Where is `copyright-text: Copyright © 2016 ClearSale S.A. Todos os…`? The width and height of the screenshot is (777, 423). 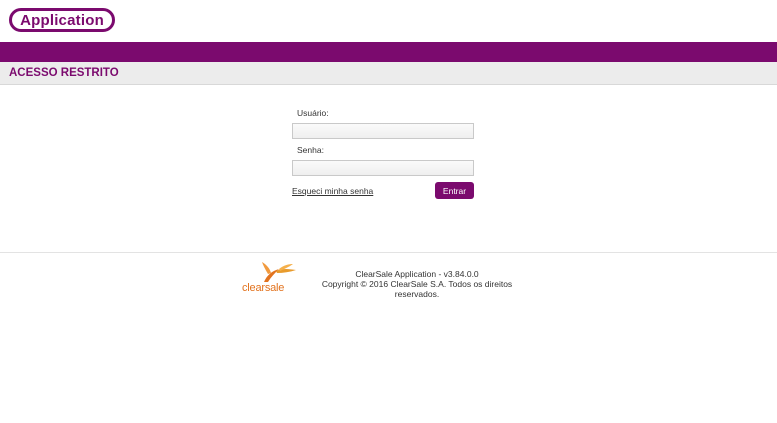
copyright-text: Copyright © 2016 ClearSale S.A. Todos os… is located at coordinates (417, 289).